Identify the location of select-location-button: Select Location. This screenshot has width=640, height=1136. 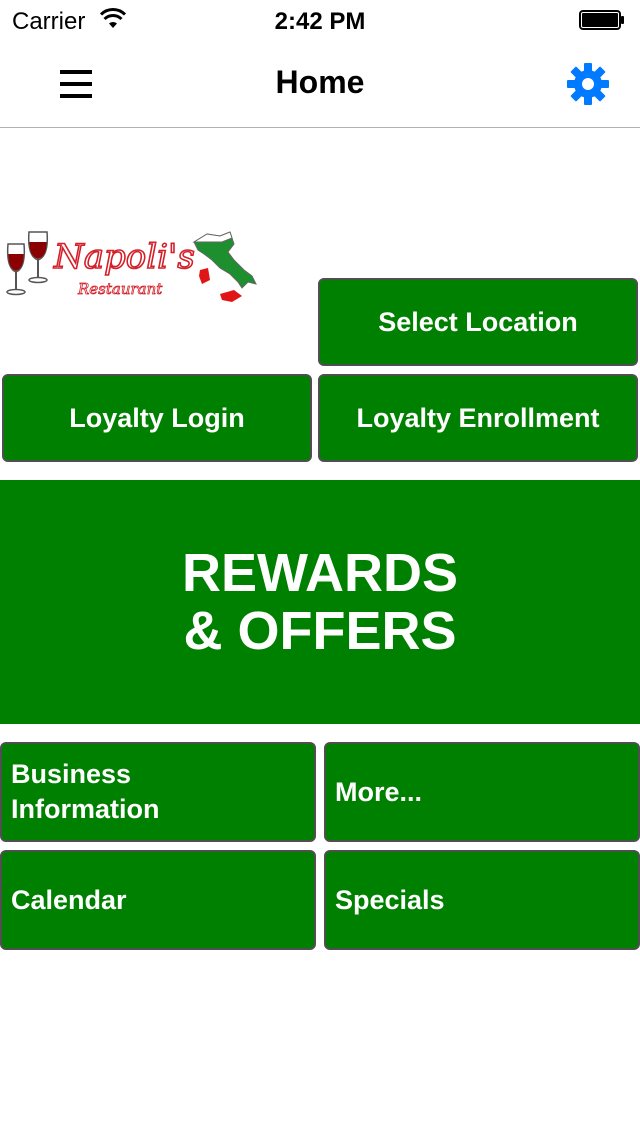
(478, 322).